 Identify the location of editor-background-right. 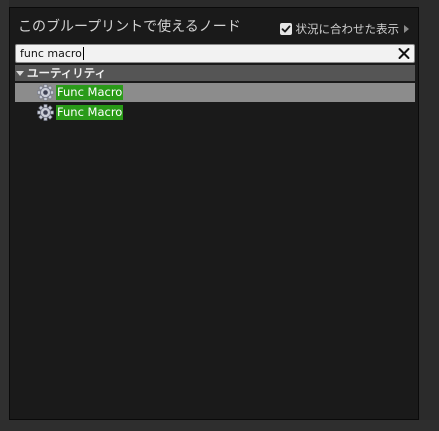
(429, 215).